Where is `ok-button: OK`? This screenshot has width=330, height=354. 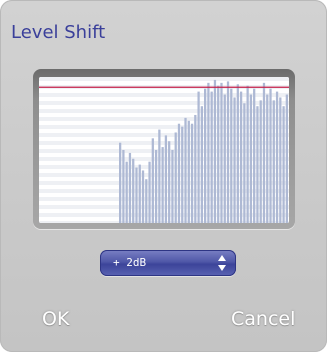 ok-button: OK is located at coordinates (55, 319).